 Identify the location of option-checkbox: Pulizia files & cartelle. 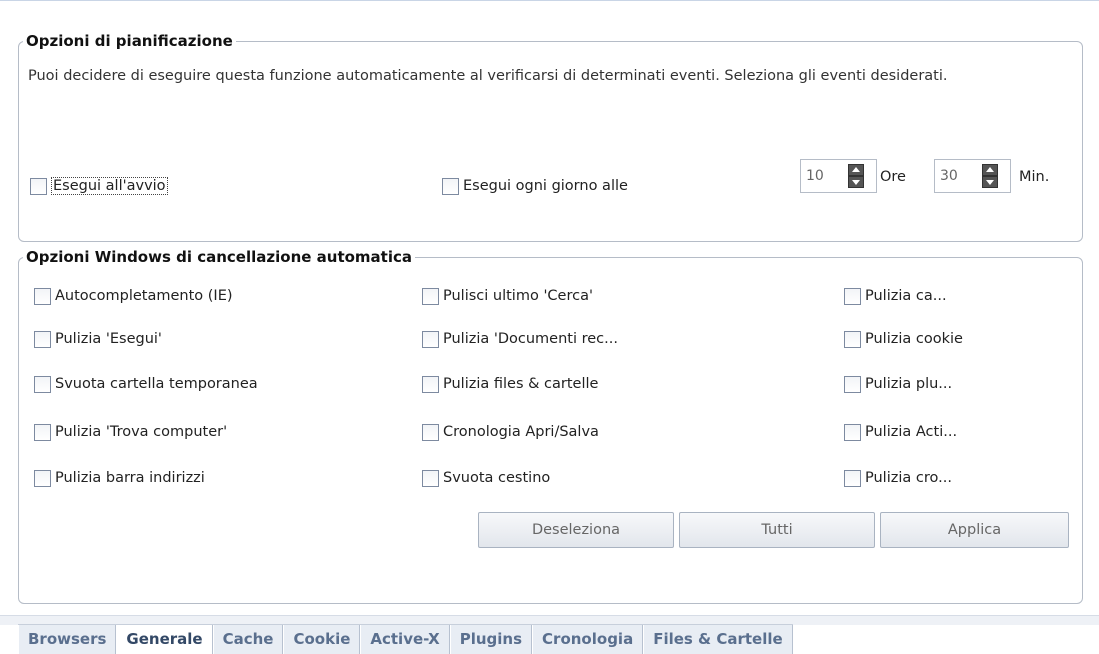
(510, 384).